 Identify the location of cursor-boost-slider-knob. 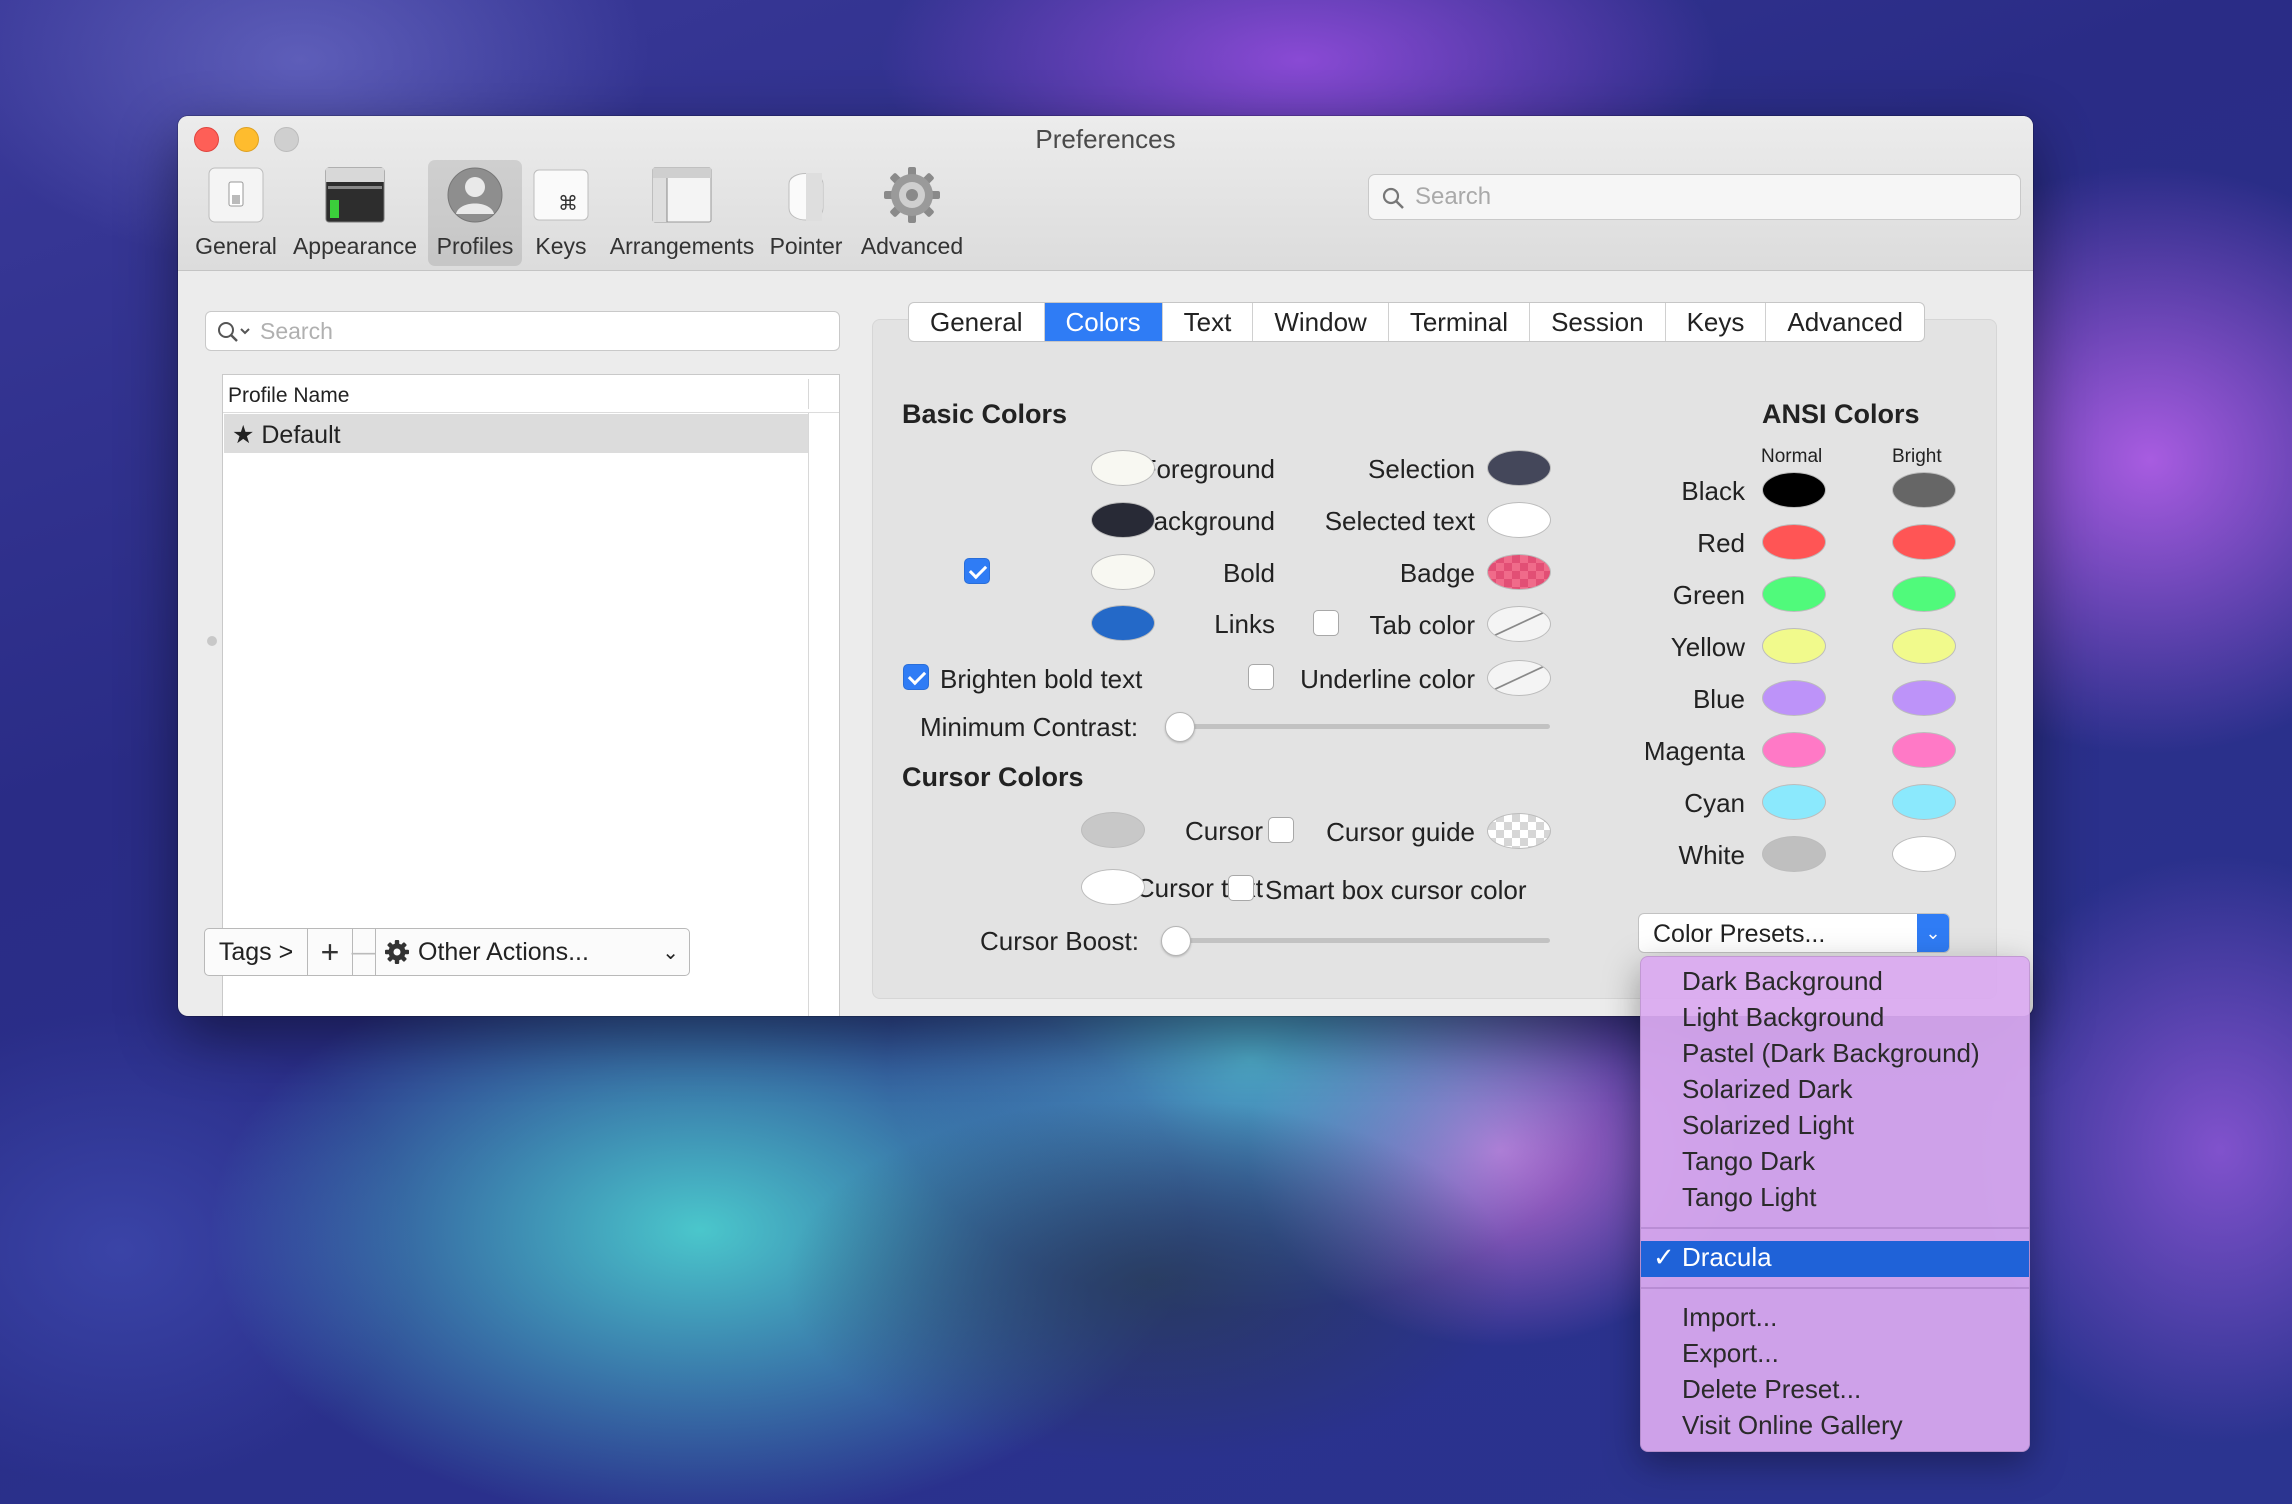
(1176, 941).